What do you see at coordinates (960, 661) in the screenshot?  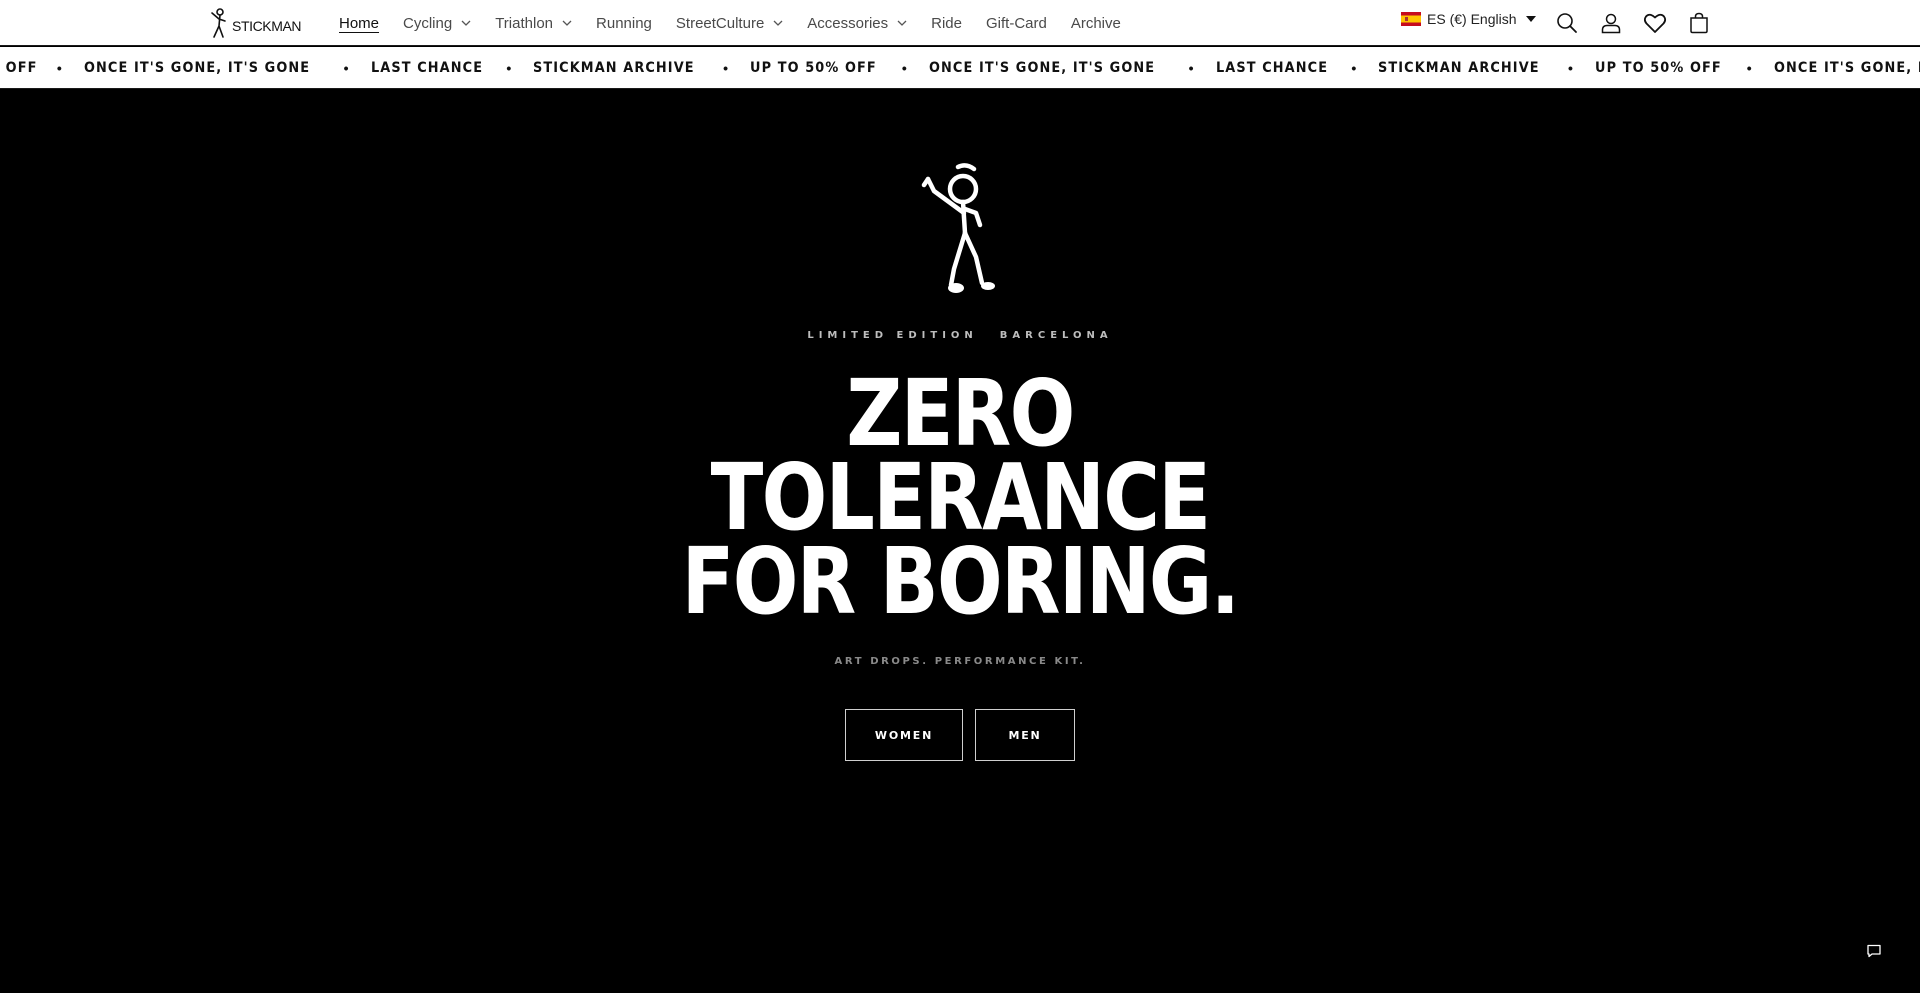 I see `hero-subline: ART DROPS. PERFORMANCE KIT.` at bounding box center [960, 661].